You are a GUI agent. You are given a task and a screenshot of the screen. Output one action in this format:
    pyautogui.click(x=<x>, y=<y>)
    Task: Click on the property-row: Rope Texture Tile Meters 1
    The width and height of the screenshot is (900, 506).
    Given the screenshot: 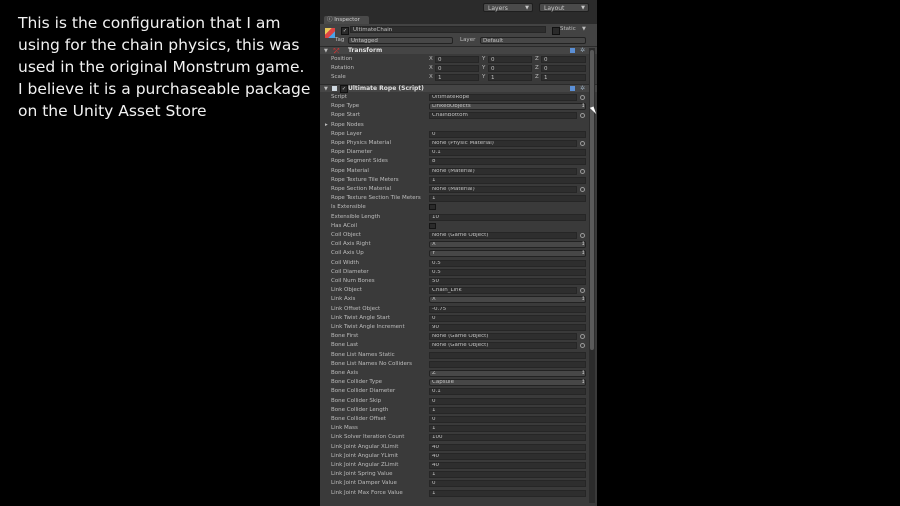 What is the action you would take?
    pyautogui.click(x=453, y=180)
    